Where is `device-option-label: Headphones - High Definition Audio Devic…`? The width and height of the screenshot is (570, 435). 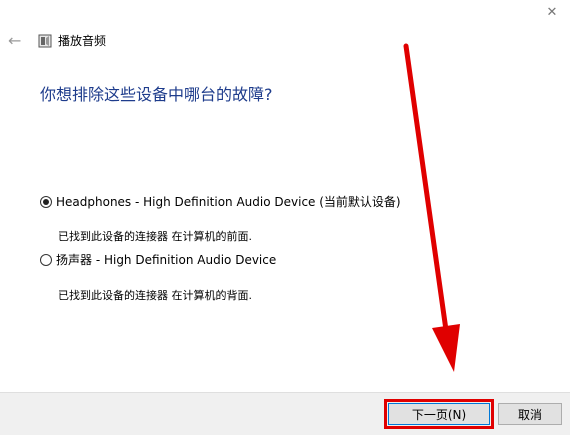 device-option-label: Headphones - High Definition Audio Devic… is located at coordinates (228, 202).